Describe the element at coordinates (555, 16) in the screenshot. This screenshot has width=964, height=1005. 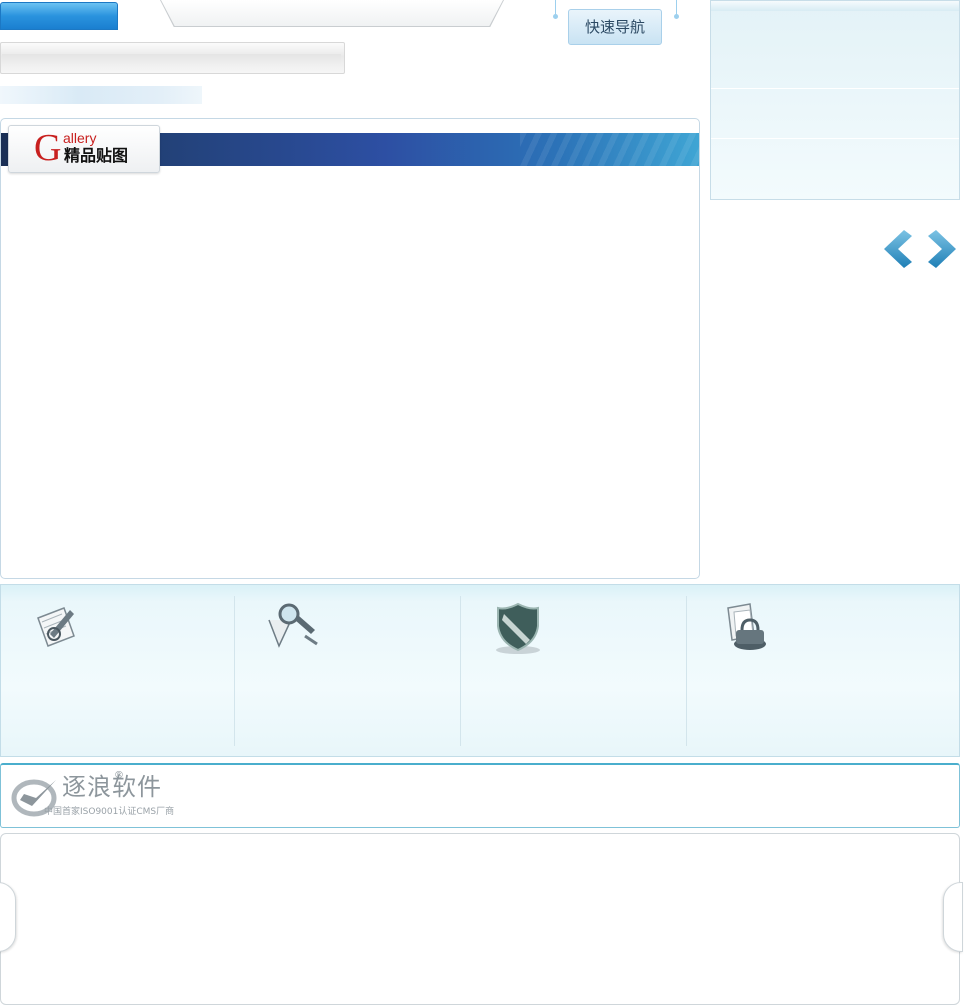
I see `quick-nav-hanger-dot-left` at that location.